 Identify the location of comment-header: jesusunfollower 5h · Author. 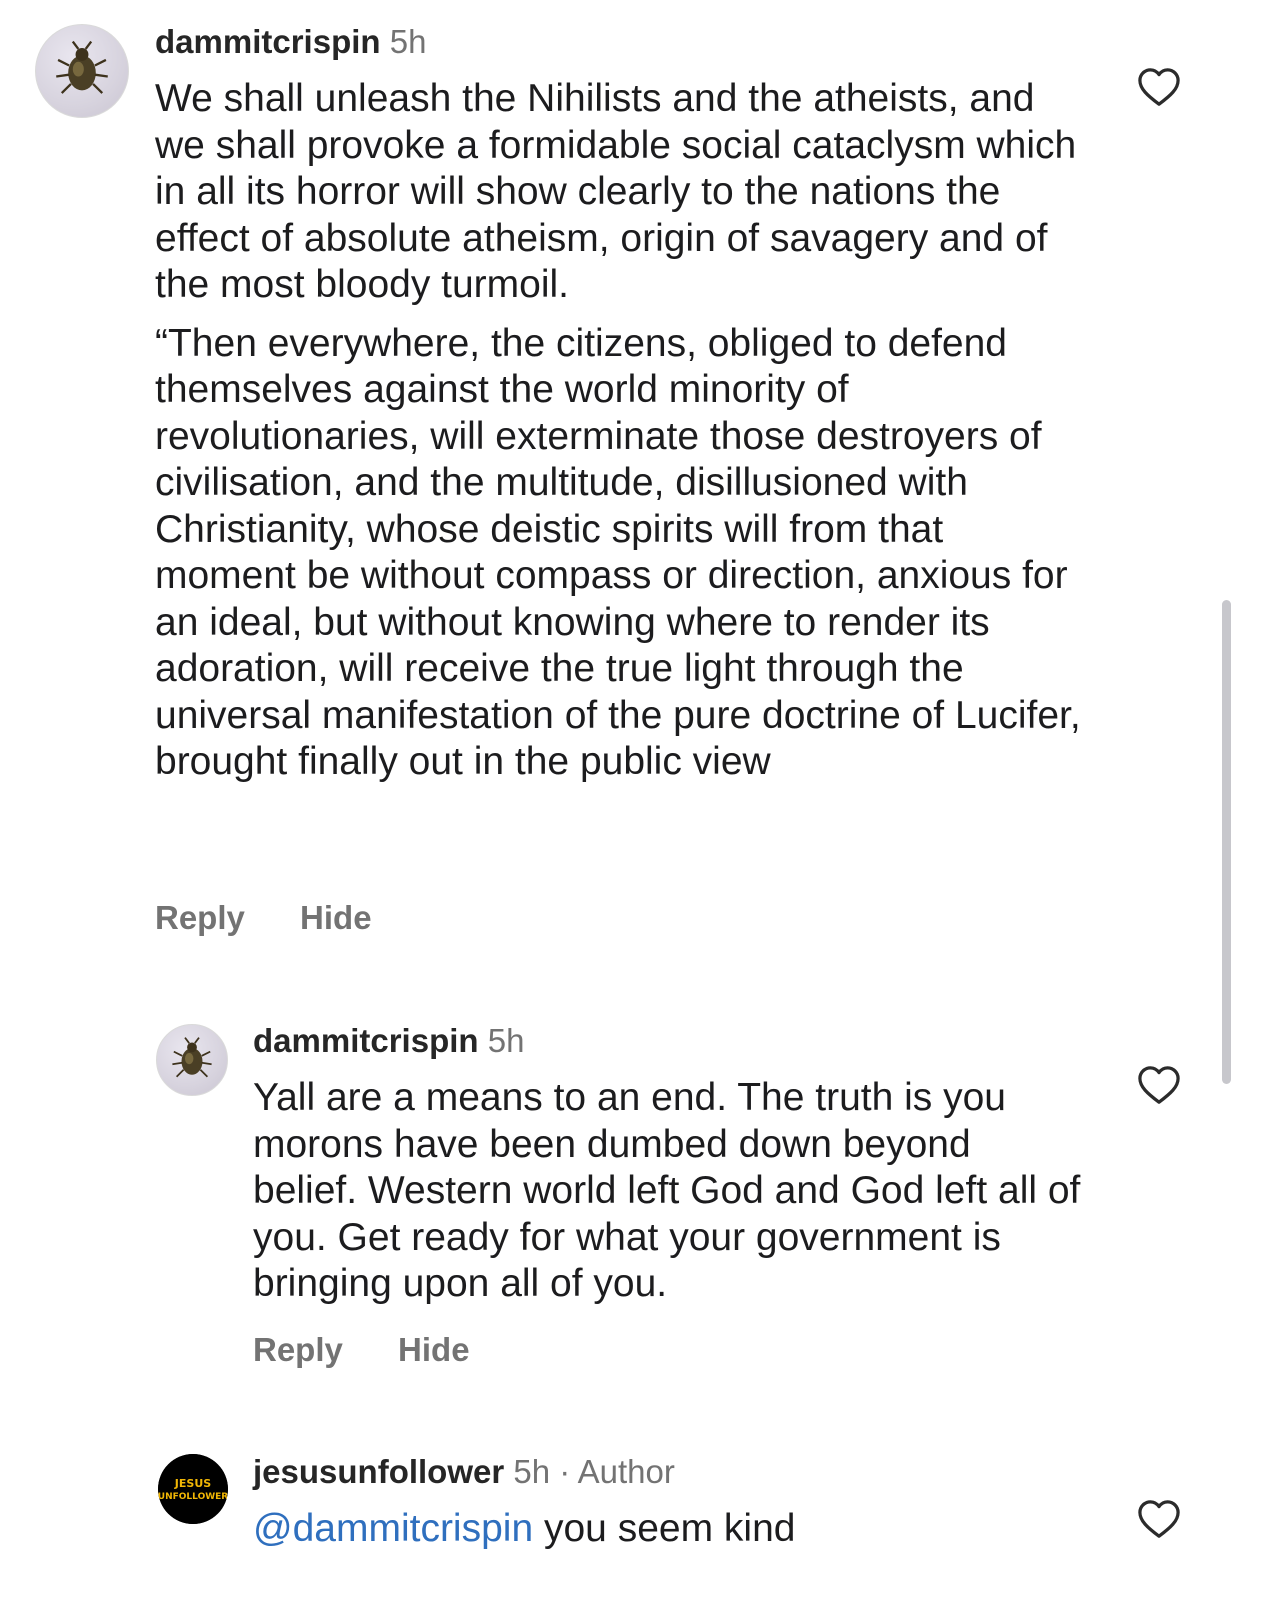
(464, 1472).